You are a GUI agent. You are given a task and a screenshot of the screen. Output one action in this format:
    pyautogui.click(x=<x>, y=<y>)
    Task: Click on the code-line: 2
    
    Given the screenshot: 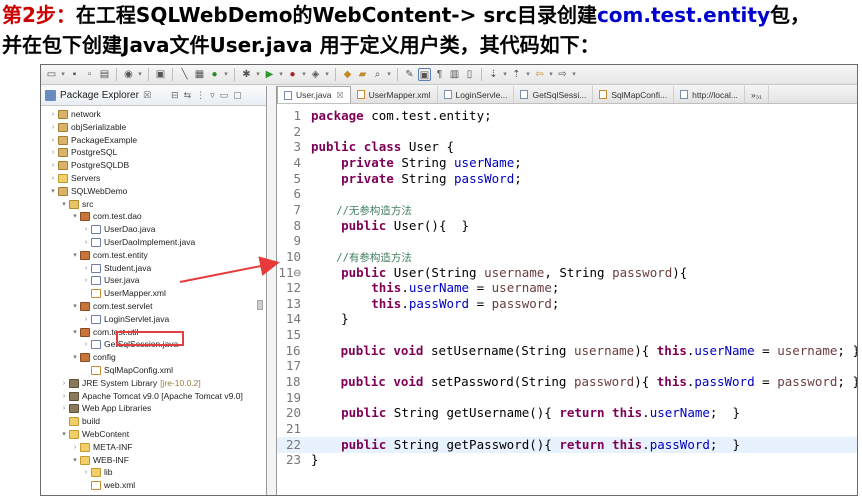 What is the action you would take?
    pyautogui.click(x=567, y=132)
    